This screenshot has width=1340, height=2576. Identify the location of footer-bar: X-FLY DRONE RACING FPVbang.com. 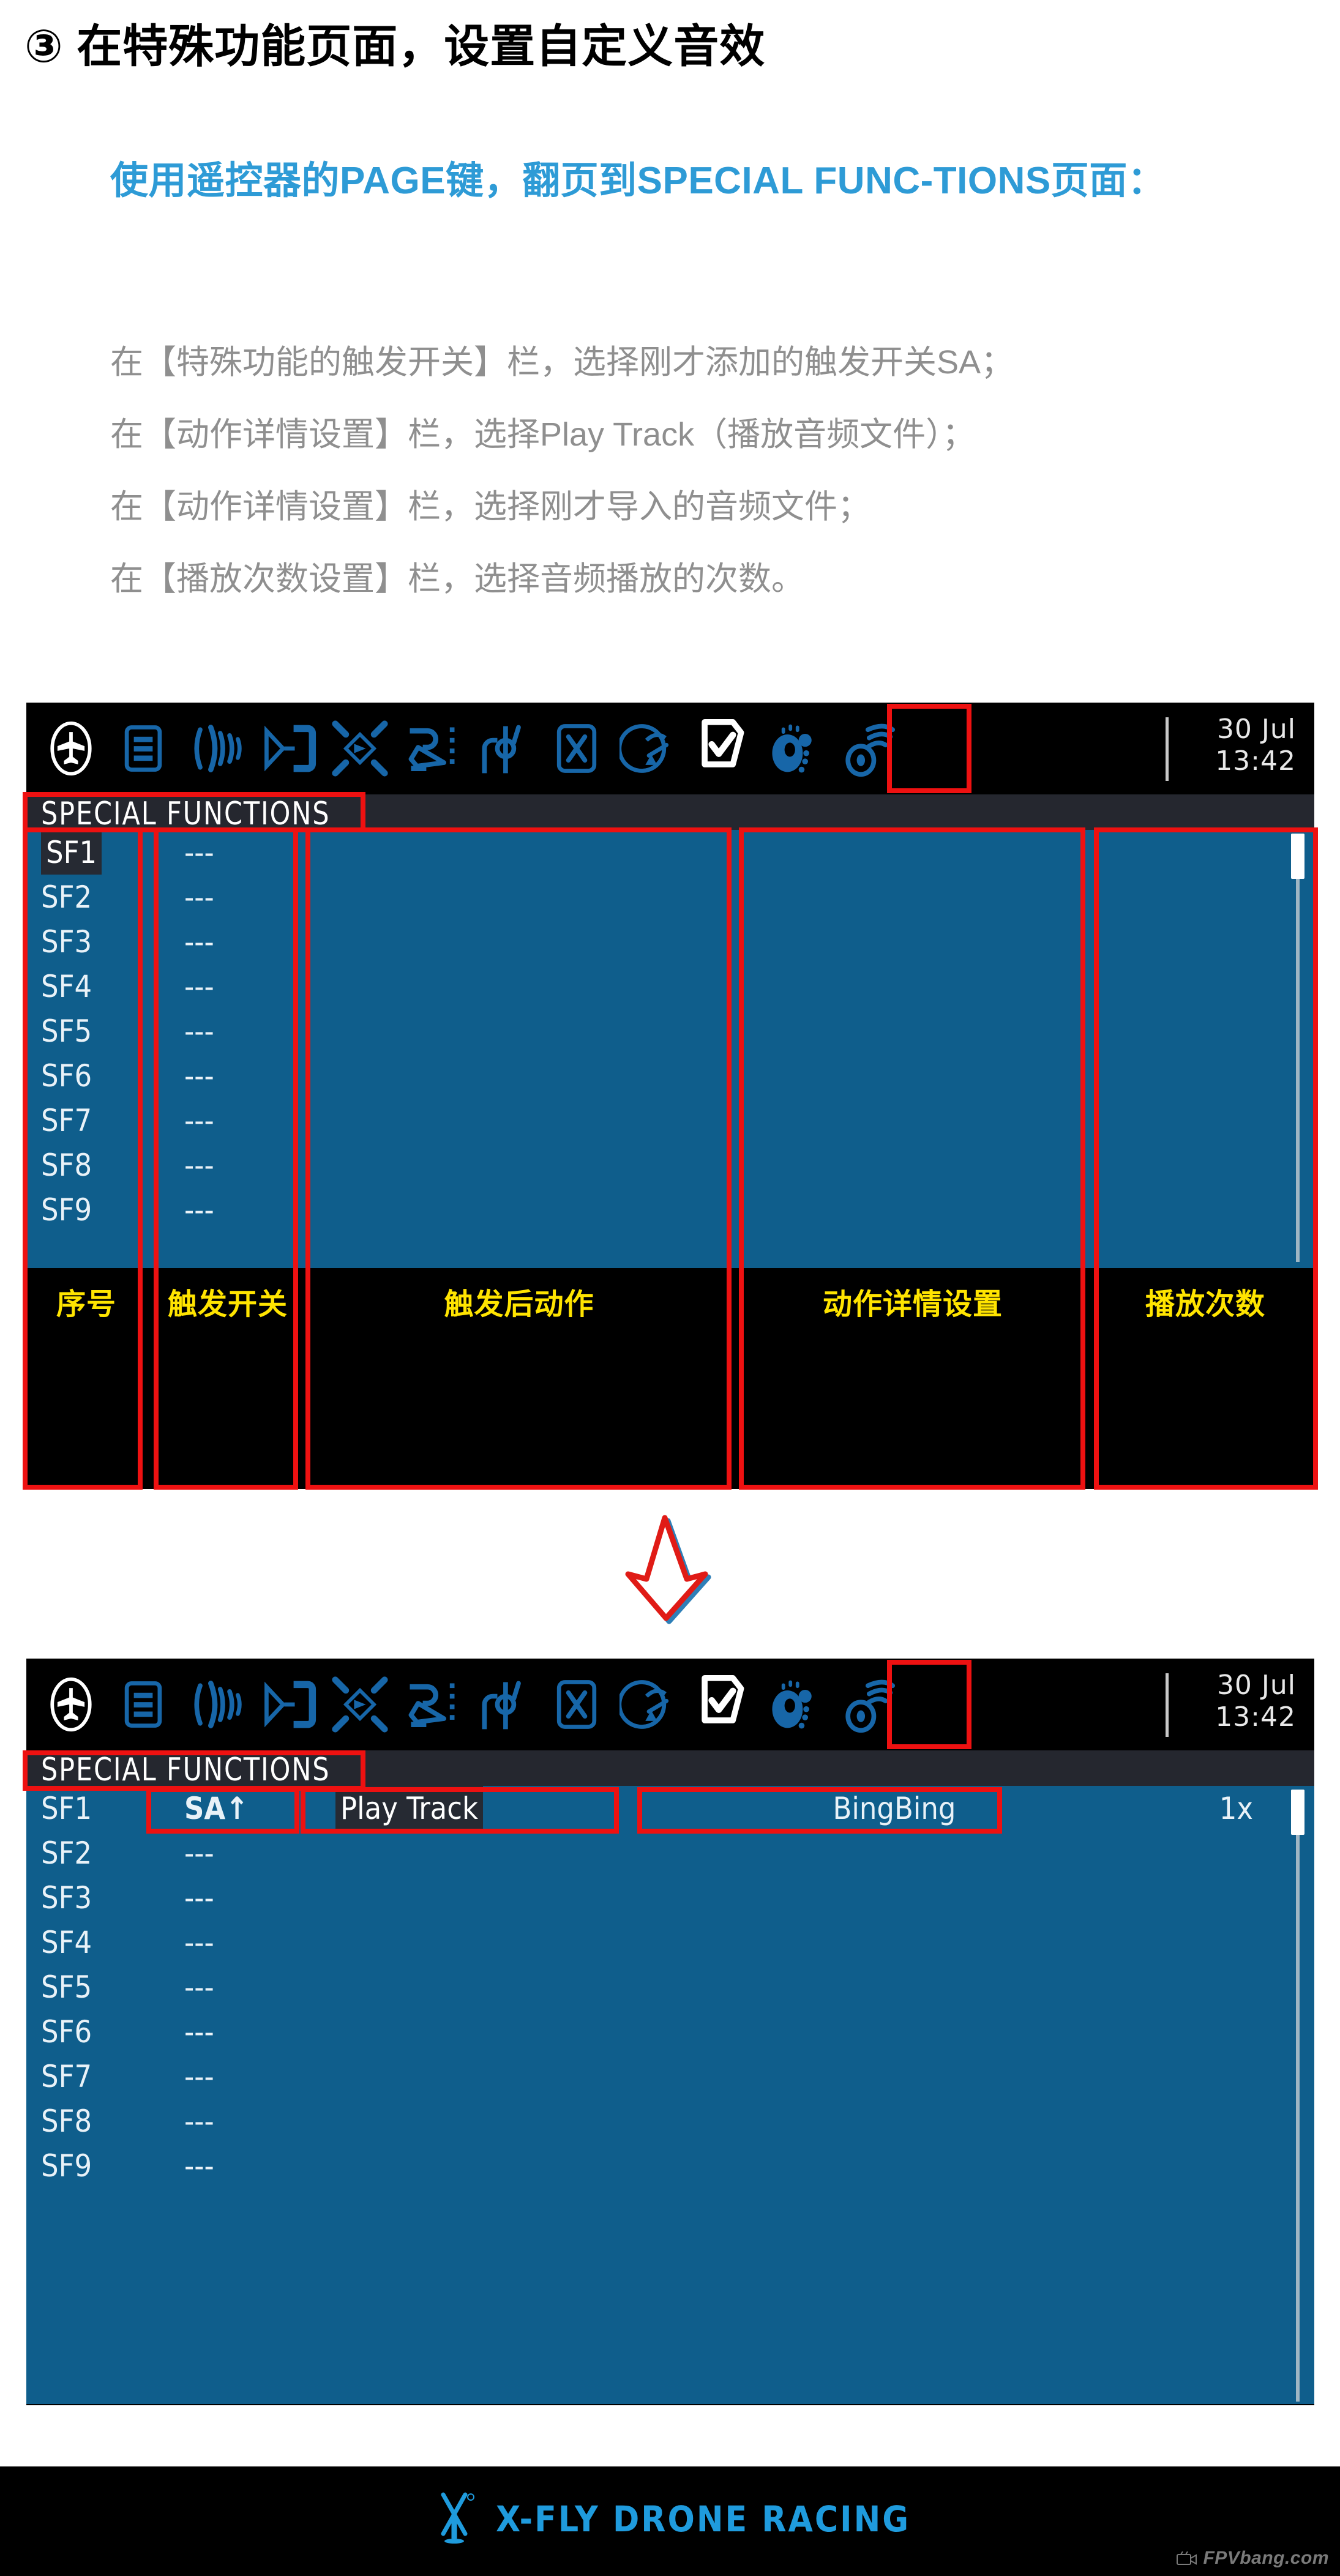
(670, 2521).